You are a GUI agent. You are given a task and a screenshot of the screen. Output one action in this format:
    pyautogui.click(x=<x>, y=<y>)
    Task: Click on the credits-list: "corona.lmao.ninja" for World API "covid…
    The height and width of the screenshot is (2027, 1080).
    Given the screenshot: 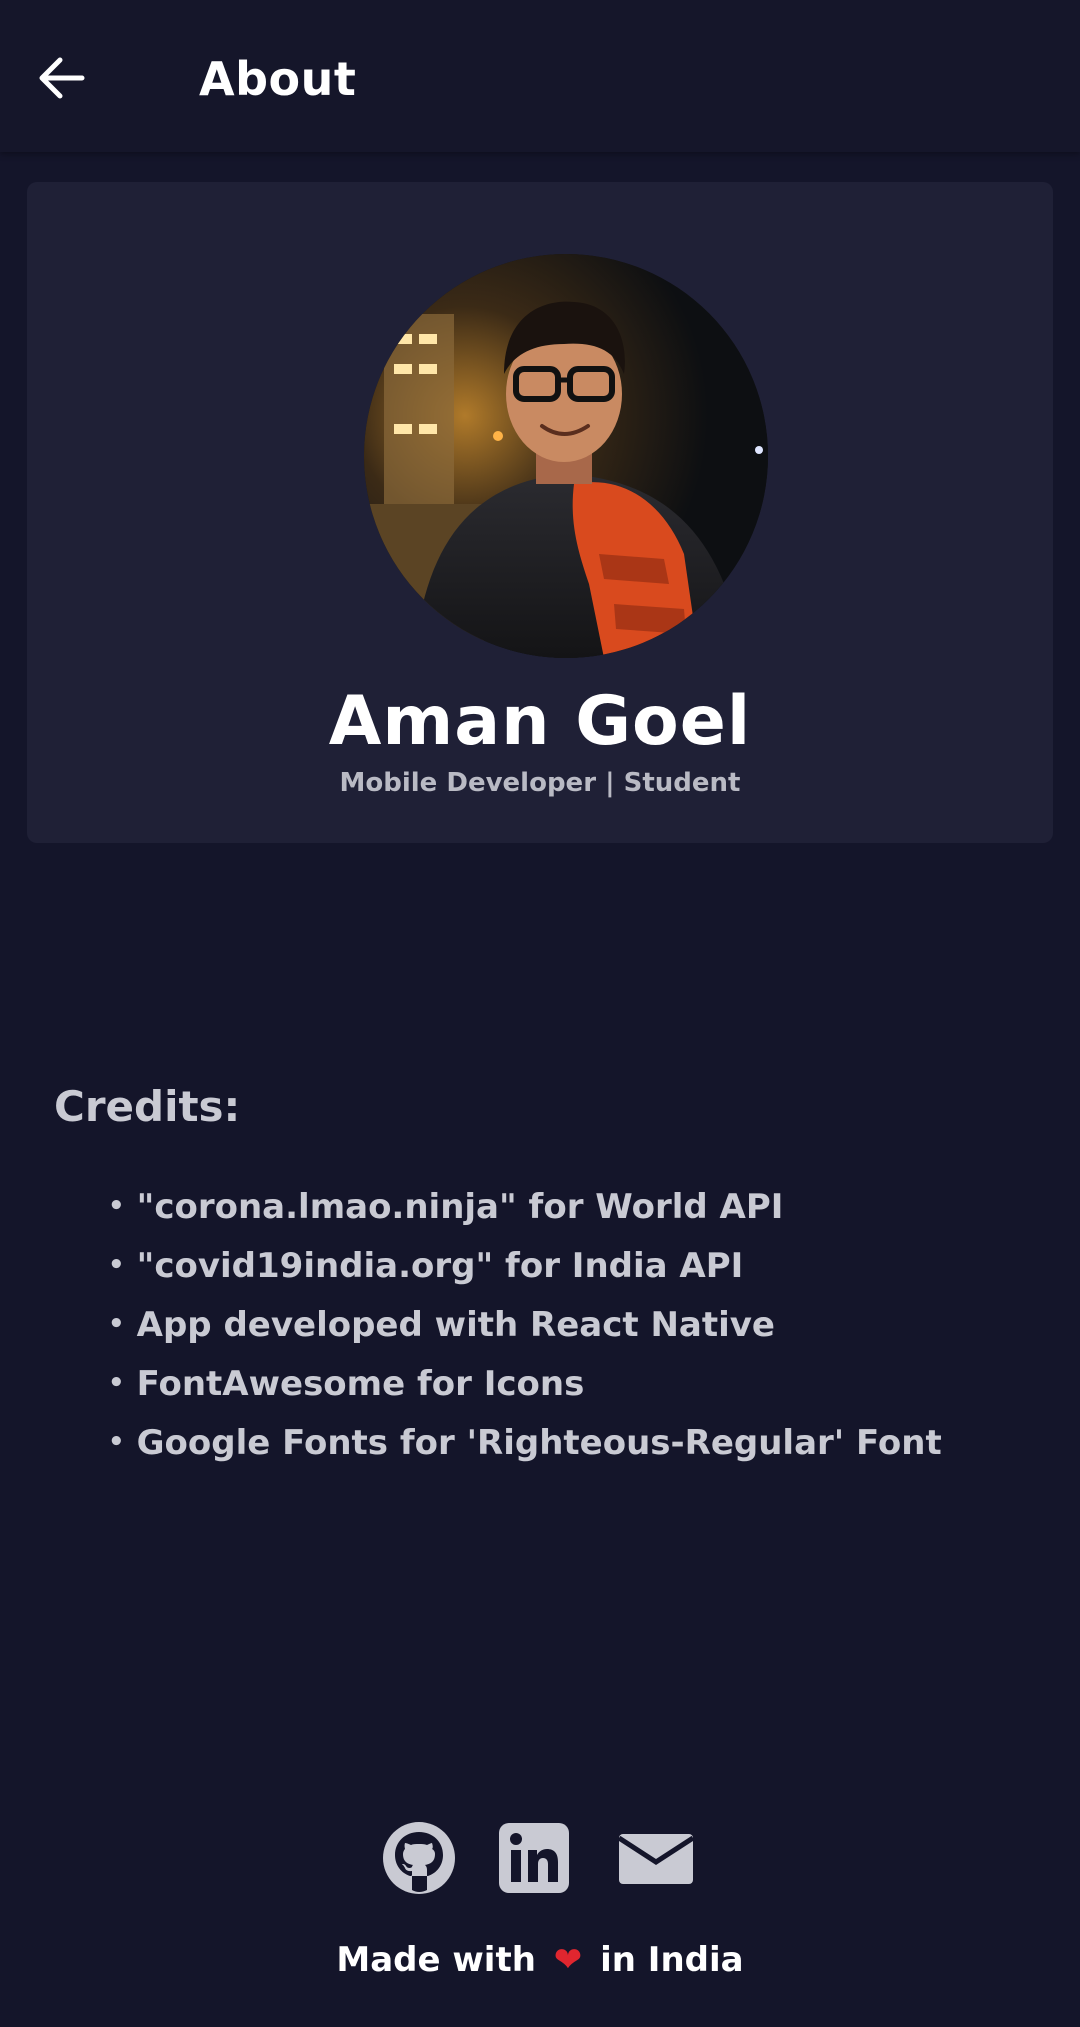 What is the action you would take?
    pyautogui.click(x=525, y=1325)
    